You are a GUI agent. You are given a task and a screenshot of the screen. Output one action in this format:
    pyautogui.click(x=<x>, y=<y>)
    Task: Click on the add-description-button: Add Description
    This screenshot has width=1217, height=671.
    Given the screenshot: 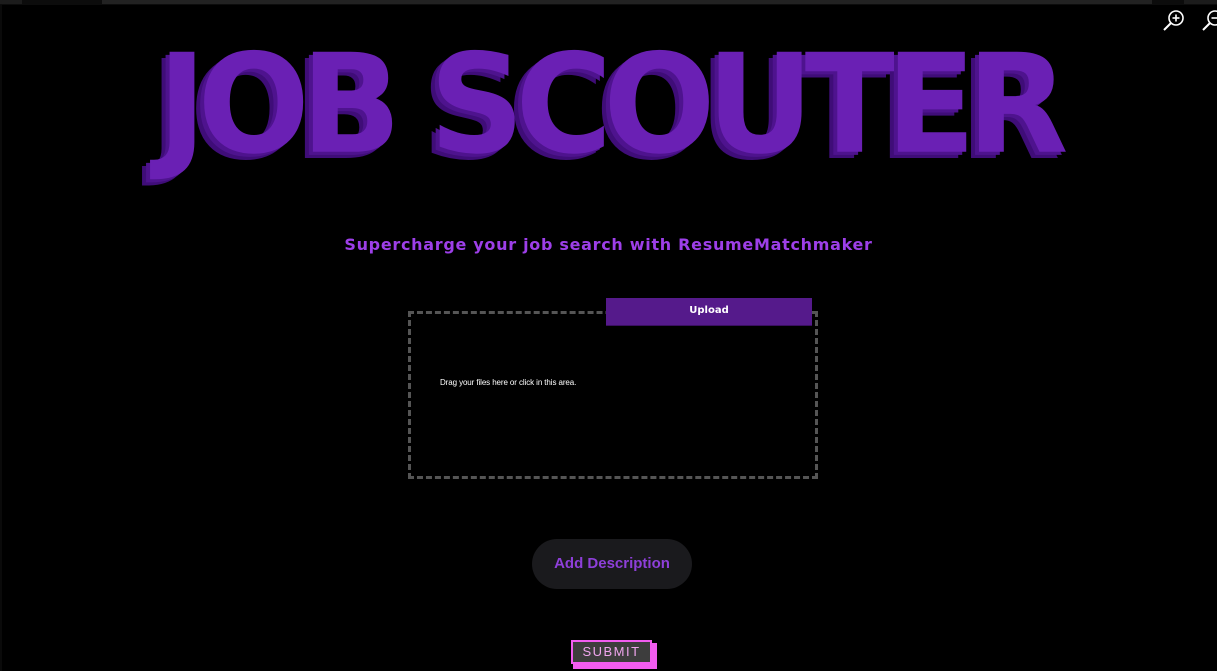 What is the action you would take?
    pyautogui.click(x=612, y=564)
    